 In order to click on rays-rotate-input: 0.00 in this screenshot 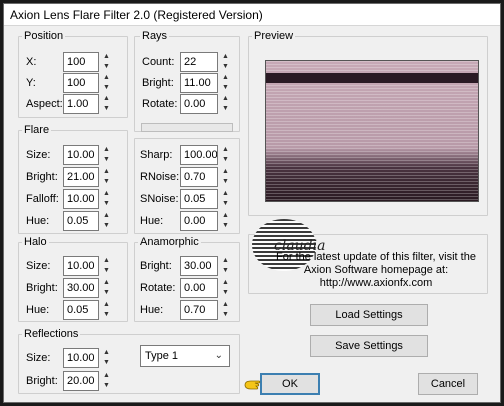, I will do `click(199, 104)`.